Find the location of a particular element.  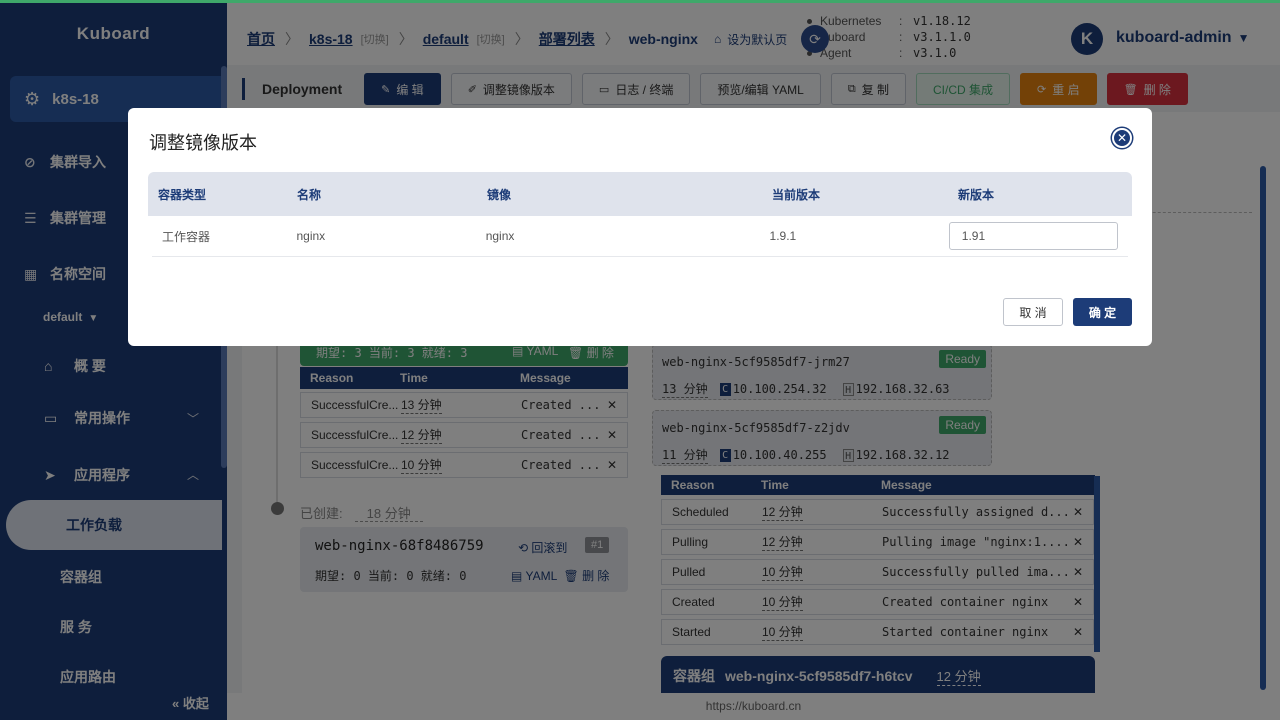

column-header: 名称 is located at coordinates (309, 194).